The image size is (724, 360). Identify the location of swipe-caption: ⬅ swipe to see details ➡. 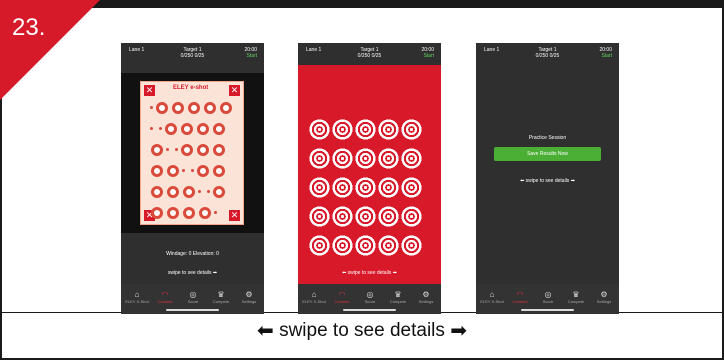
(362, 330).